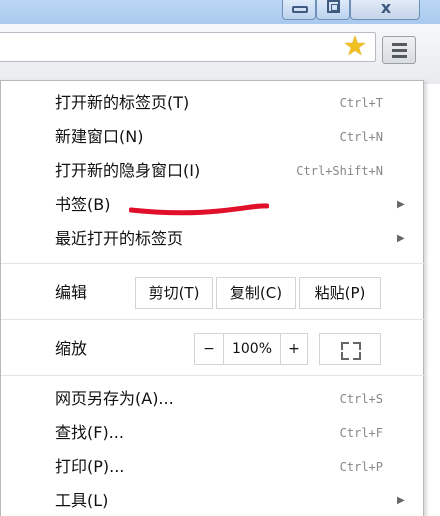 Image resolution: width=440 pixels, height=516 pixels. I want to click on menu-item-shortcut: Ctrl+T, so click(361, 103).